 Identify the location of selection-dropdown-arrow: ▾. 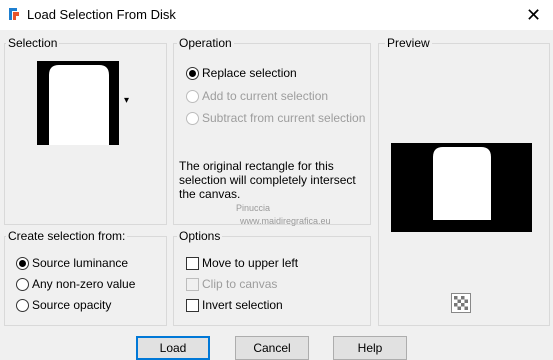
(126, 100).